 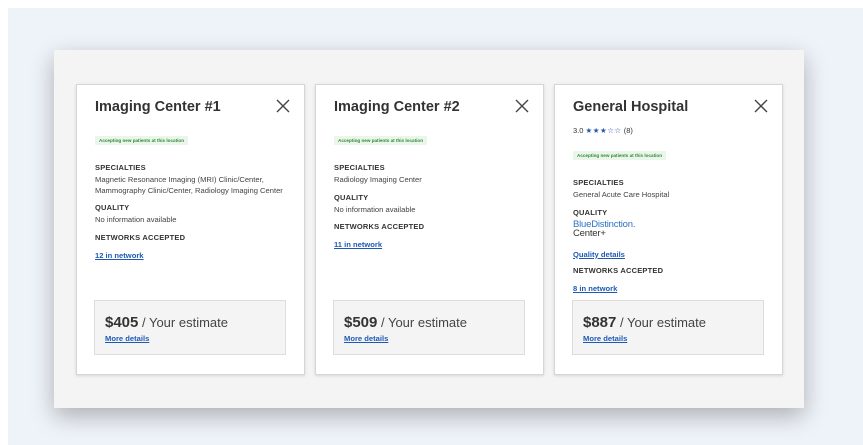 I want to click on price-line: $405 / Your estimate, so click(x=166, y=323).